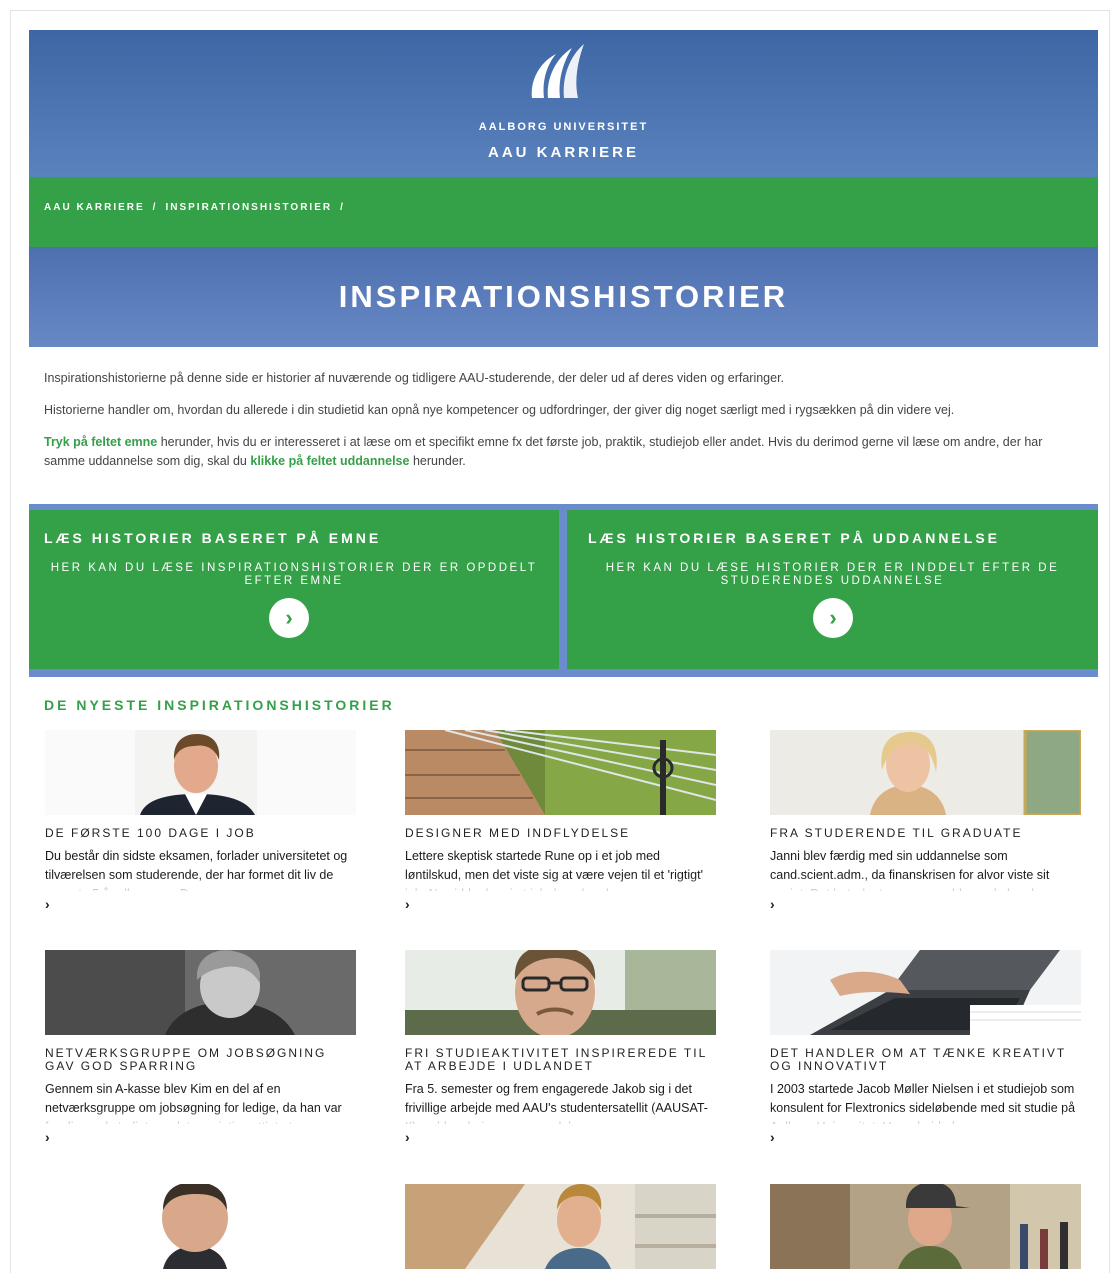 The image size is (1111, 1273). I want to click on story-photo-laptop-hands, so click(925, 992).